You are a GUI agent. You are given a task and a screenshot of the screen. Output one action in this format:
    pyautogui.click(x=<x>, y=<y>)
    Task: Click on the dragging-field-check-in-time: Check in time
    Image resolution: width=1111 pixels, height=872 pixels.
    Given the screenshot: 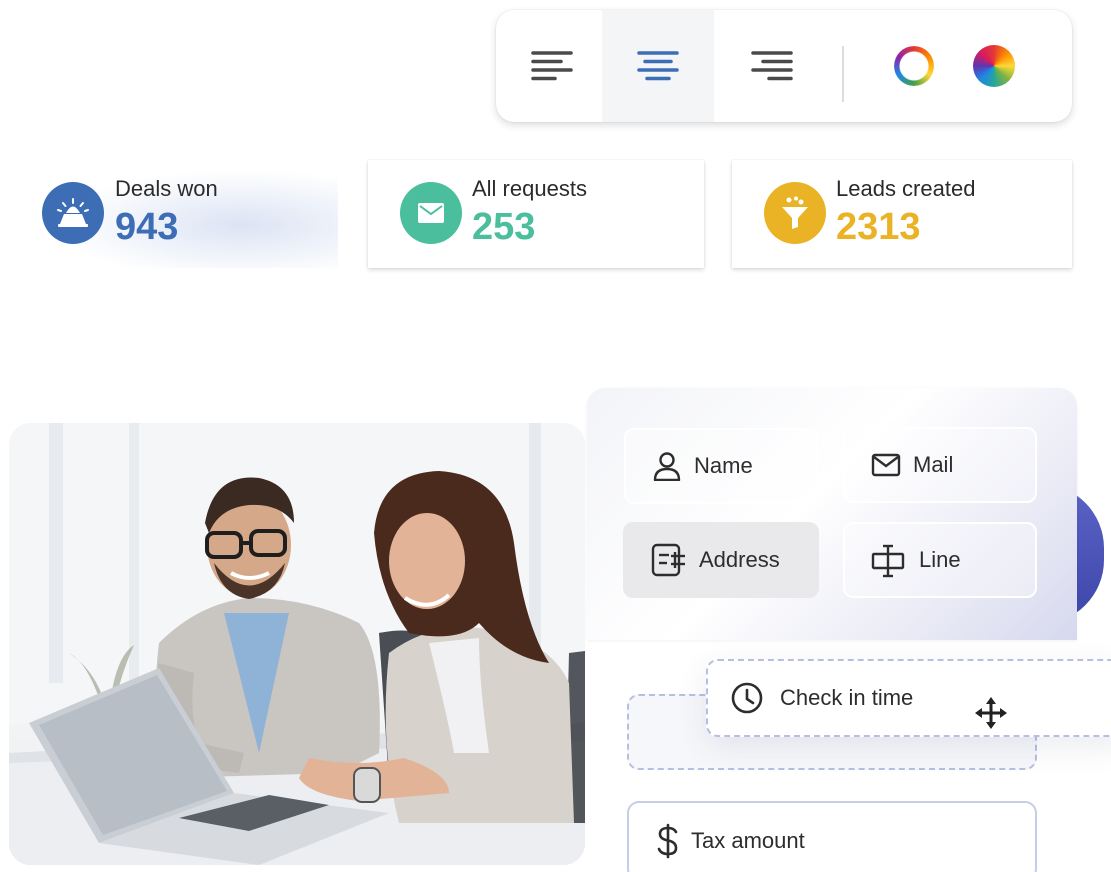 What is the action you would take?
    pyautogui.click(x=908, y=698)
    